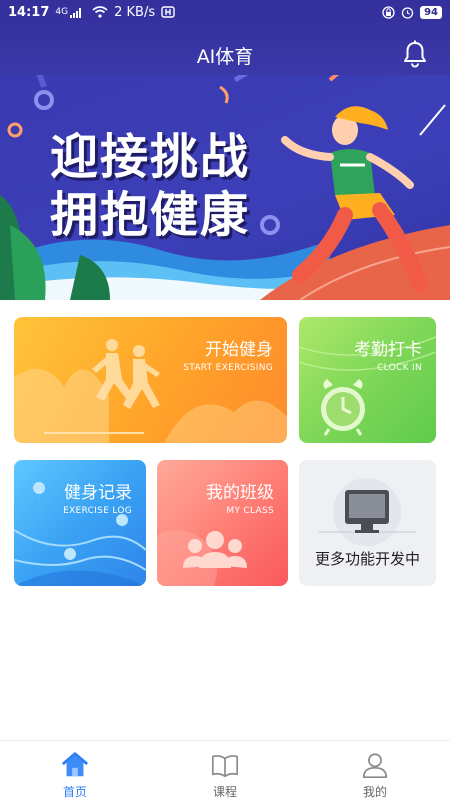 This screenshot has height=800, width=450. Describe the element at coordinates (388, 12) in the screenshot. I see `lock-icon` at that location.